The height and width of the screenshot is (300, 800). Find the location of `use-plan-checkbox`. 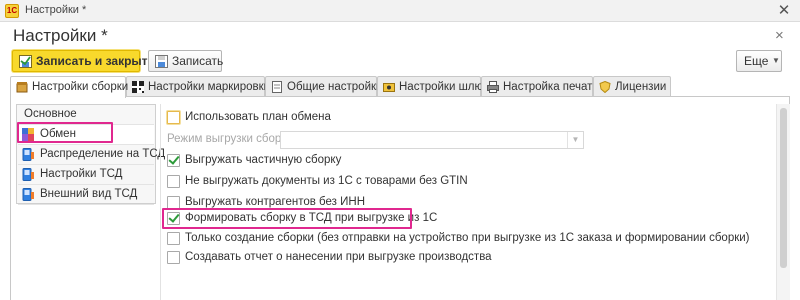

use-plan-checkbox is located at coordinates (173, 117).